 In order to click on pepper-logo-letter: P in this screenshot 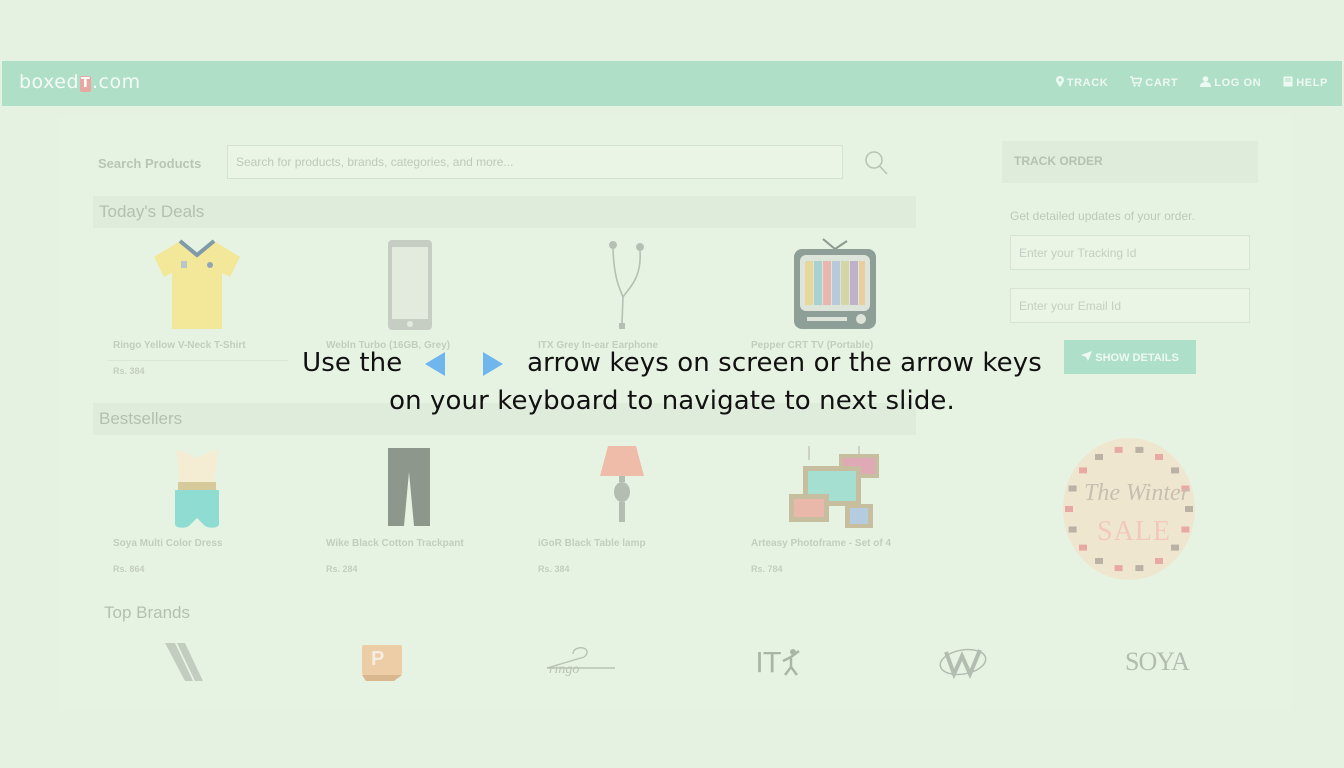, I will do `click(378, 659)`.